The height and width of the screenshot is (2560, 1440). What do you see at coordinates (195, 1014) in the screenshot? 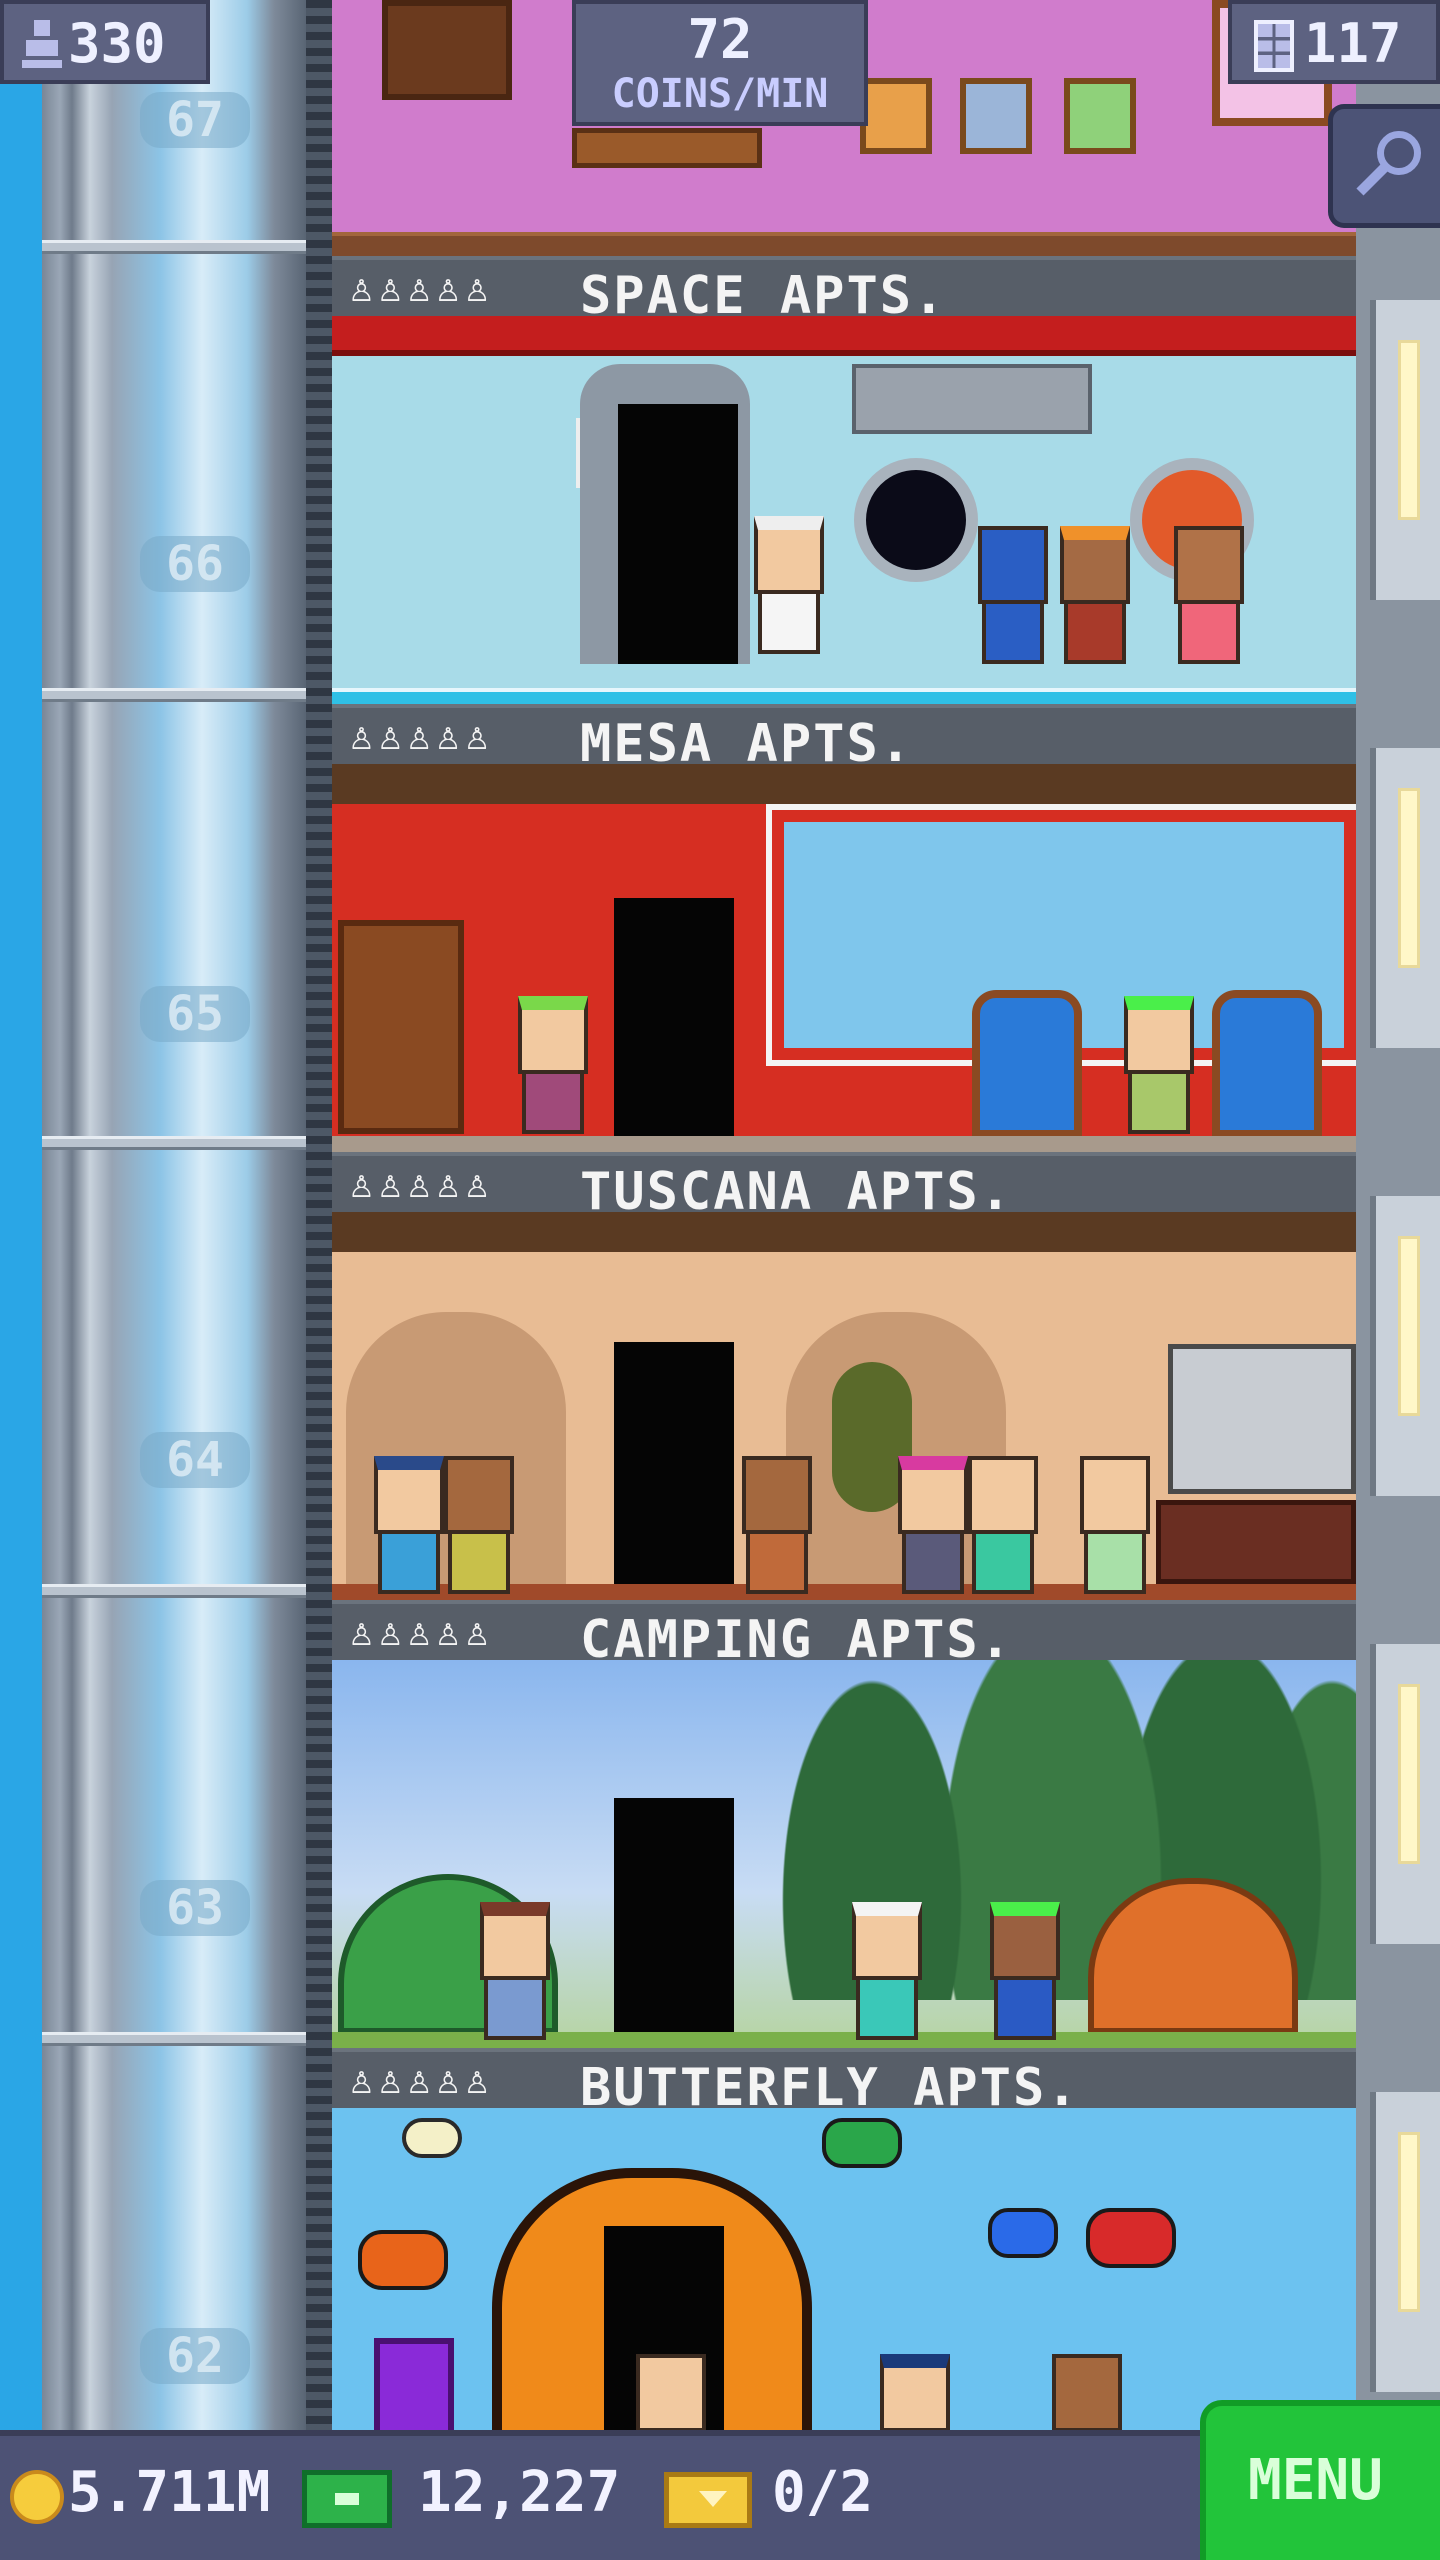
I see `floor-number: 65` at bounding box center [195, 1014].